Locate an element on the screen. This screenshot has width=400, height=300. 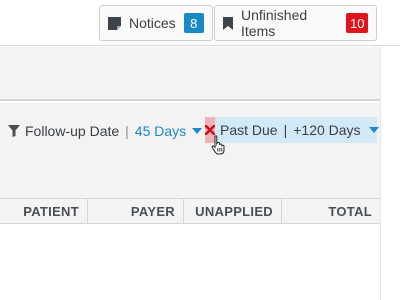
unfinished-items-label: Unfinished Items is located at coordinates (274, 23).